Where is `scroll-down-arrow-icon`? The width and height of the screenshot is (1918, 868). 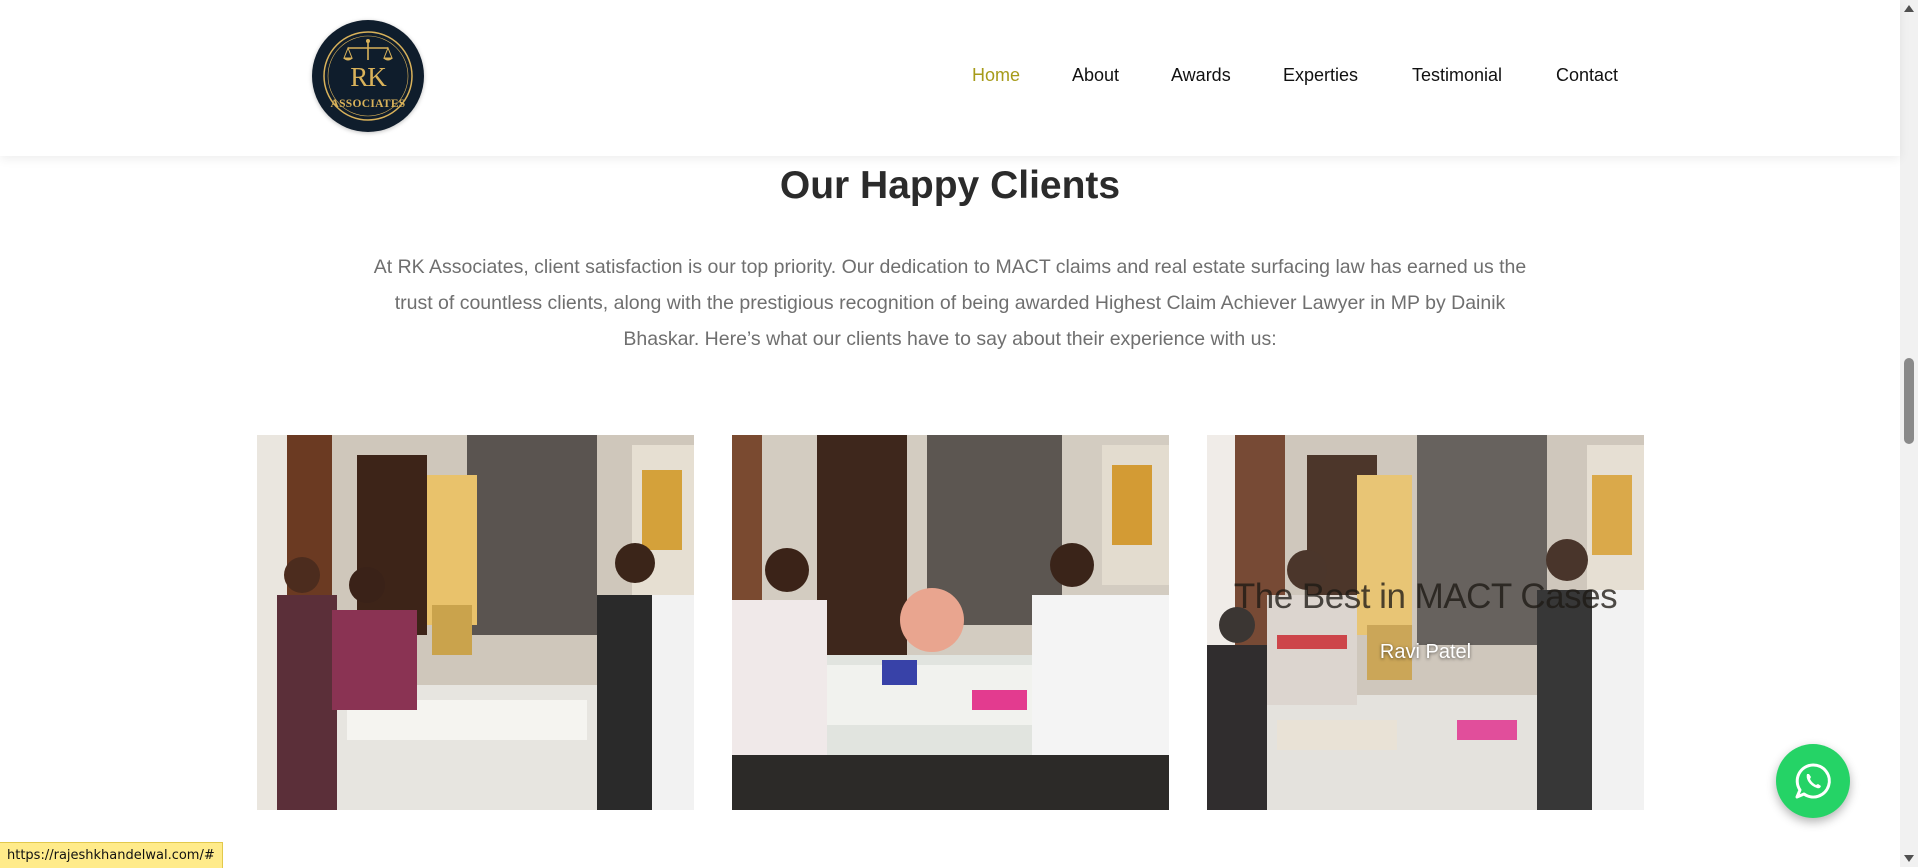 scroll-down-arrow-icon is located at coordinates (1909, 858).